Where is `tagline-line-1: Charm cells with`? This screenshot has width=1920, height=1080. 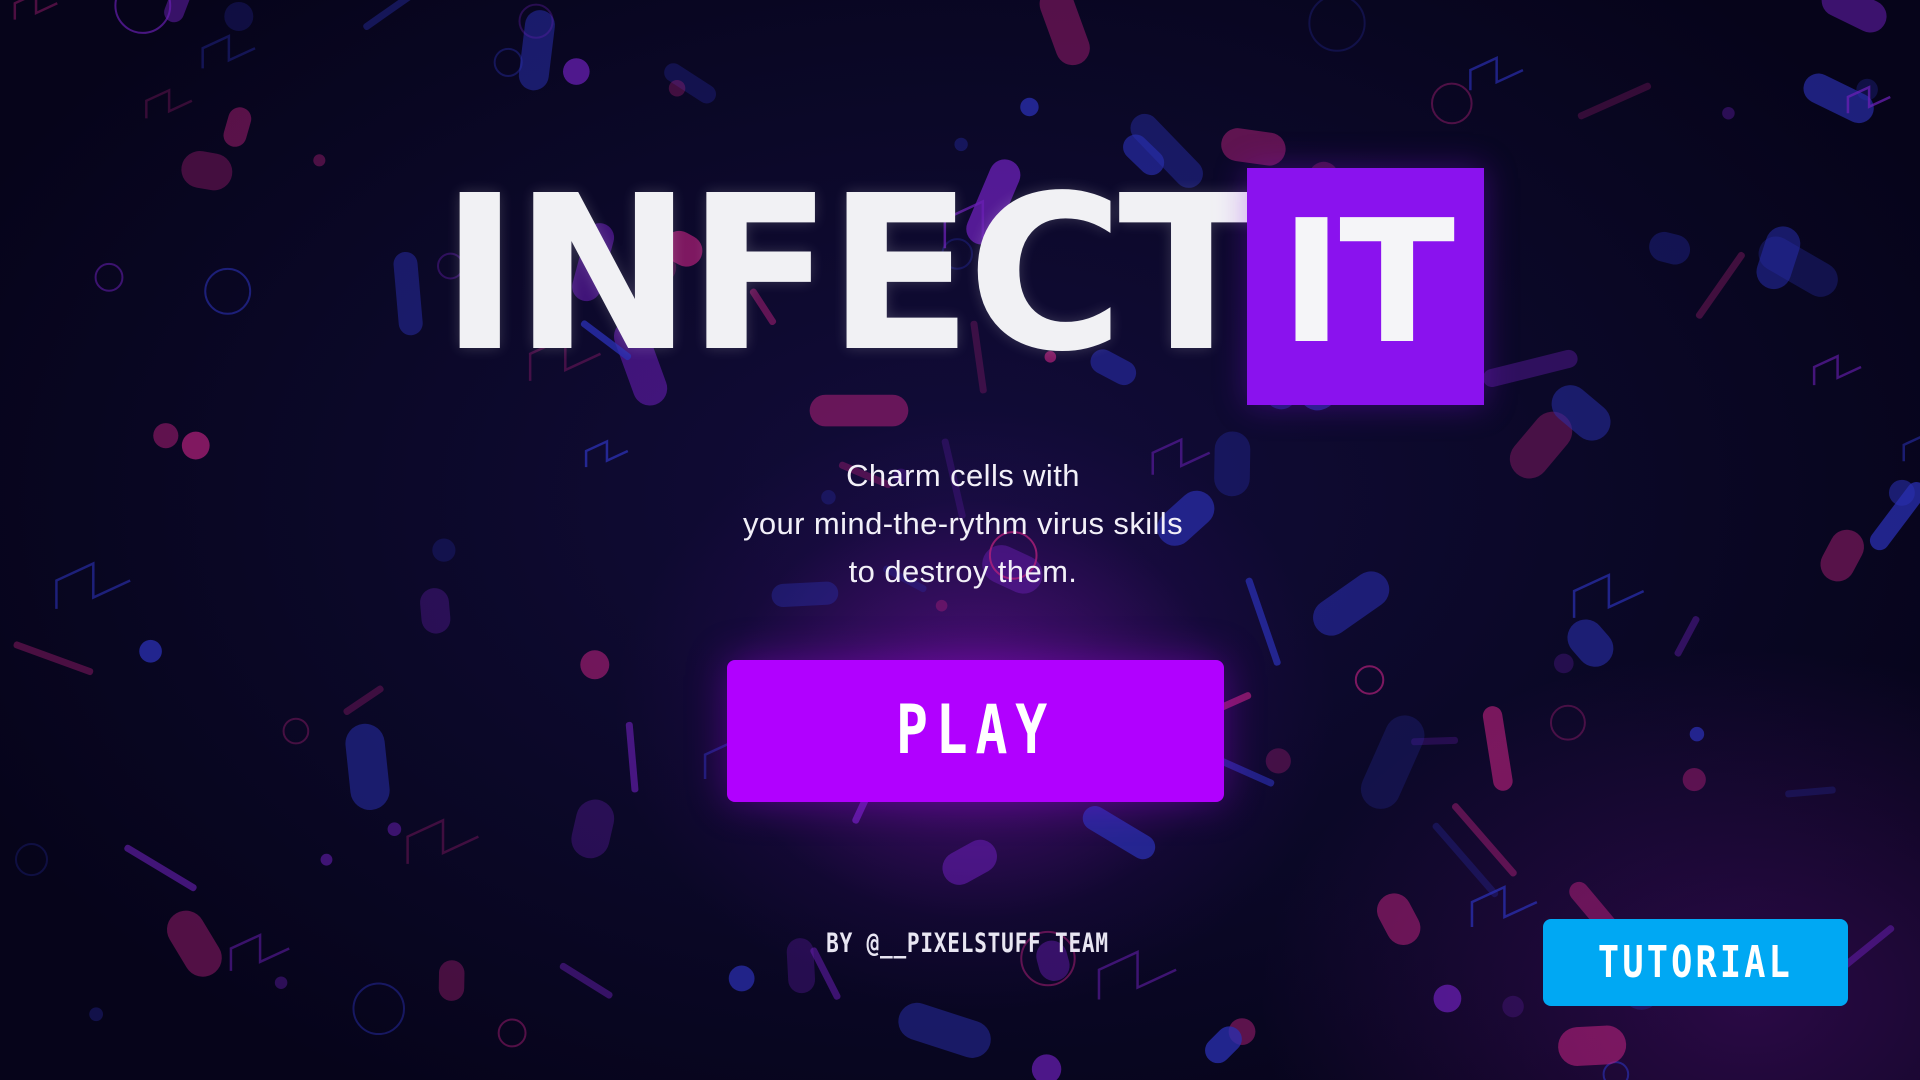
tagline-line-1: Charm cells with is located at coordinates (963, 475).